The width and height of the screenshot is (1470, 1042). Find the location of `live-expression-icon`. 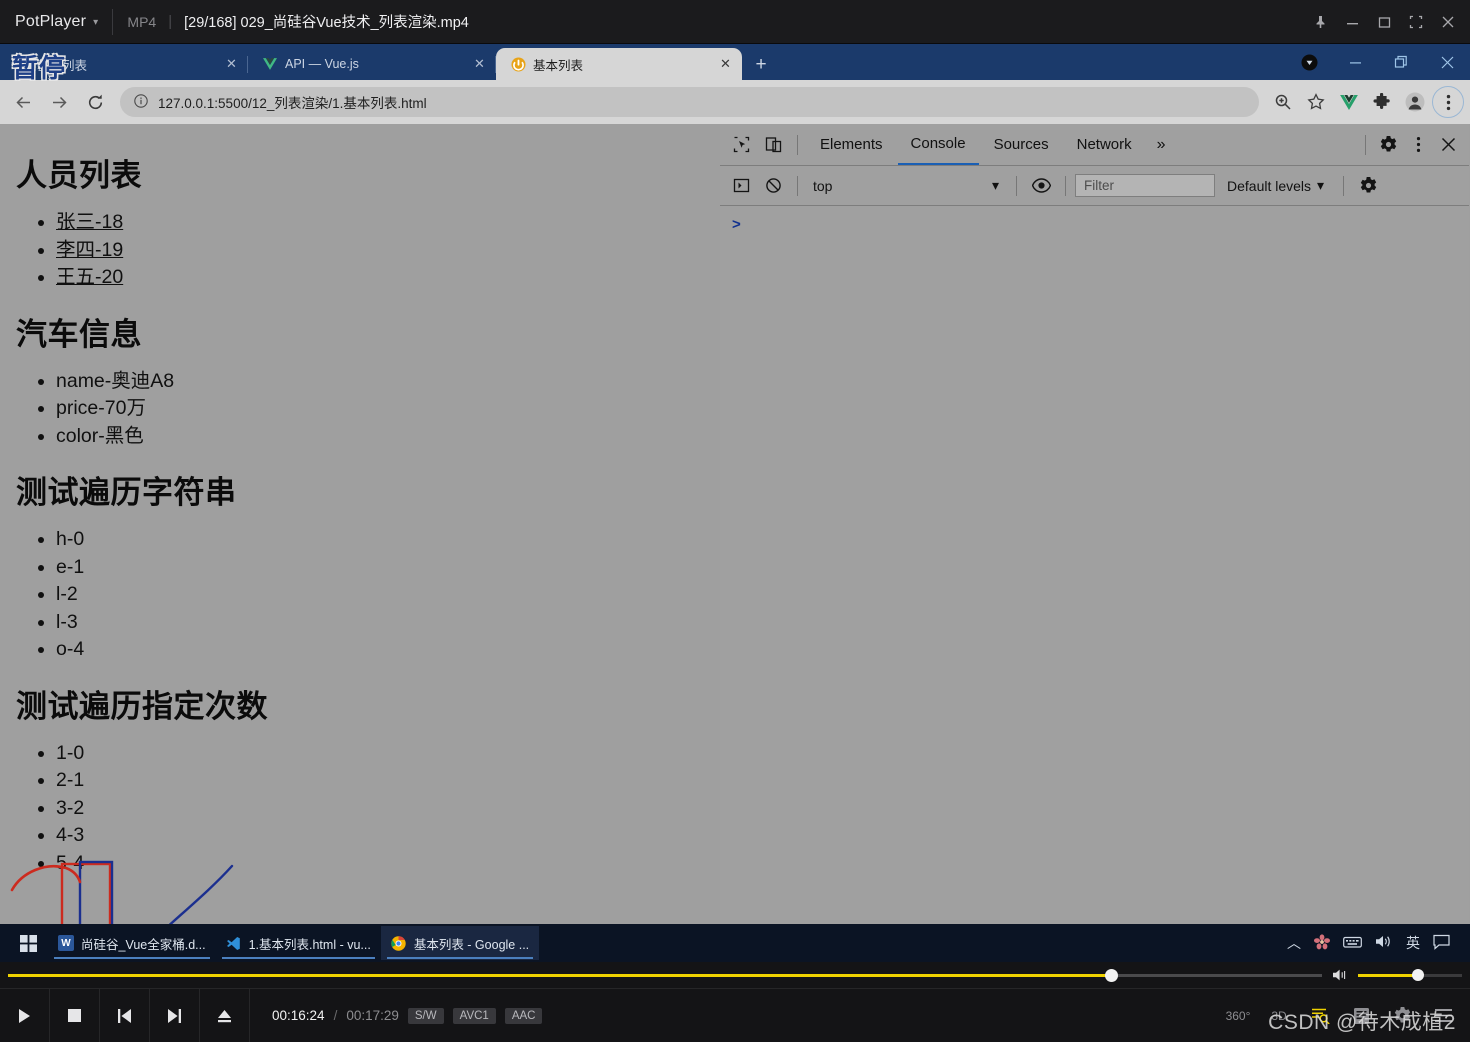

live-expression-icon is located at coordinates (1041, 186).